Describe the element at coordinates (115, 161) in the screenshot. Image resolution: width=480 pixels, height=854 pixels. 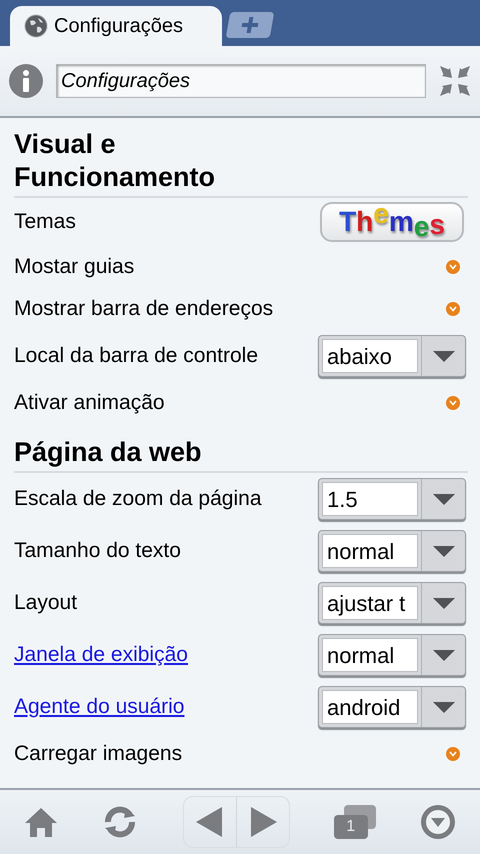
I see `section-heading: Visual e Funcionamento` at that location.